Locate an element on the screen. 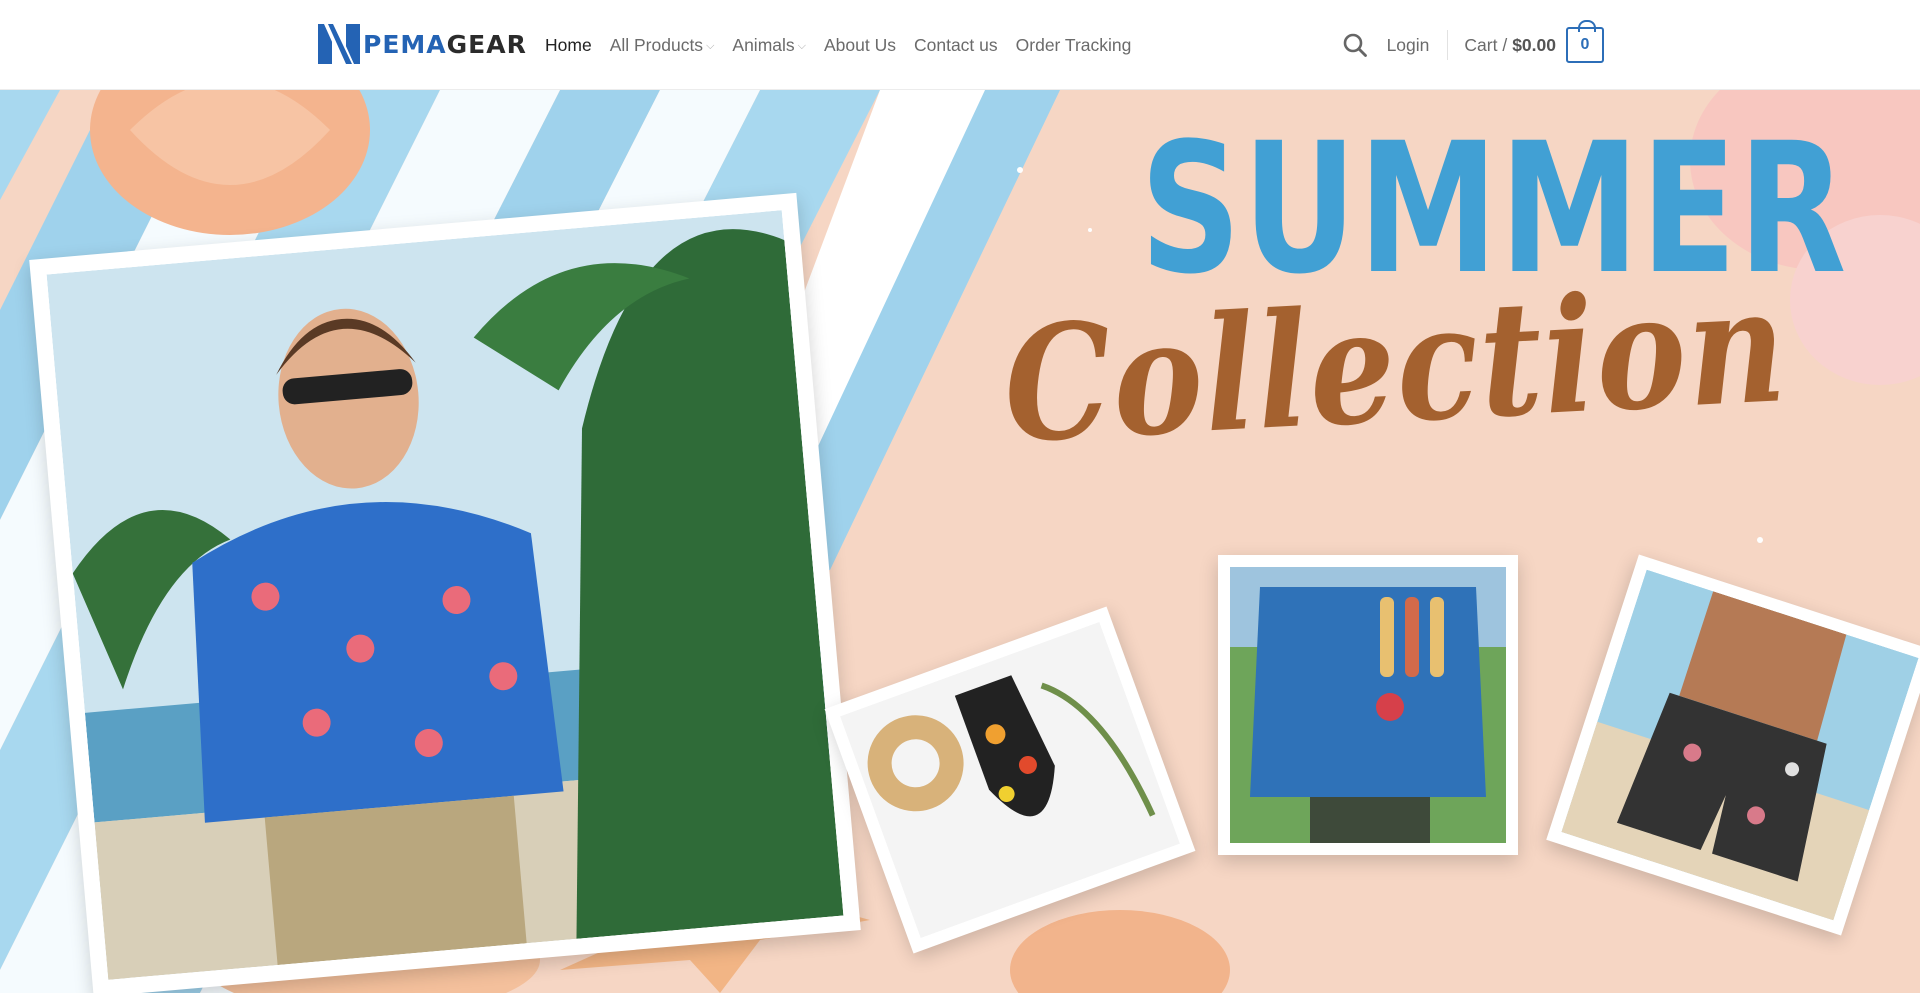  surf-shirt-image is located at coordinates (1368, 705).